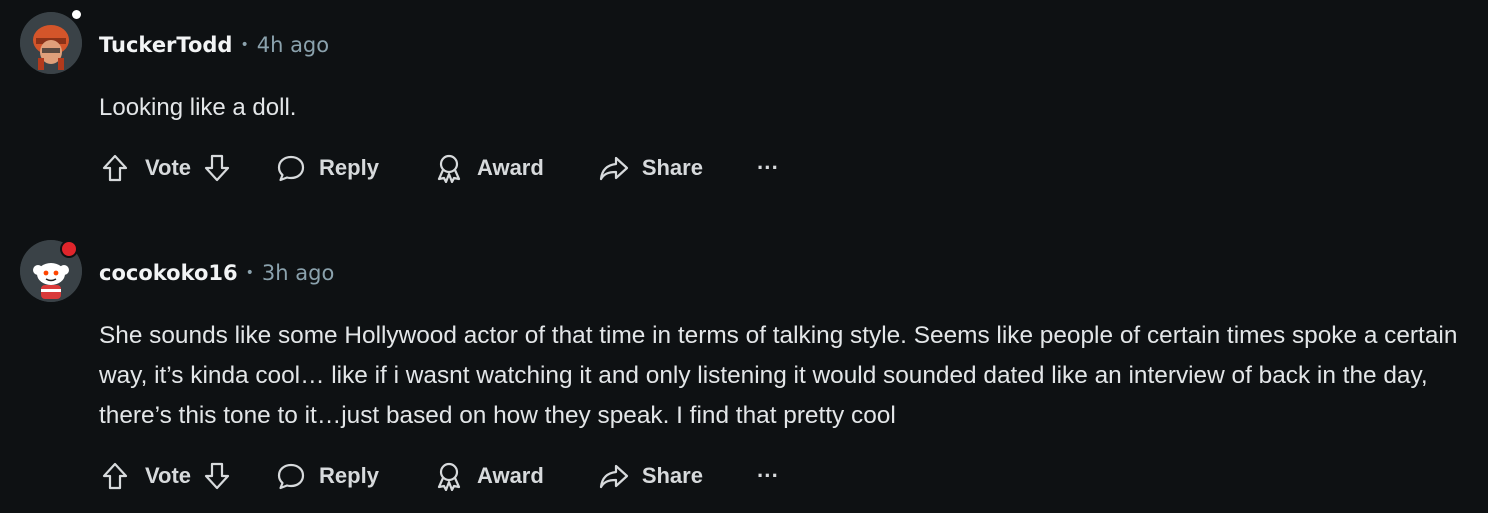  What do you see at coordinates (168, 273) in the screenshot?
I see `author-name: cocokoko16` at bounding box center [168, 273].